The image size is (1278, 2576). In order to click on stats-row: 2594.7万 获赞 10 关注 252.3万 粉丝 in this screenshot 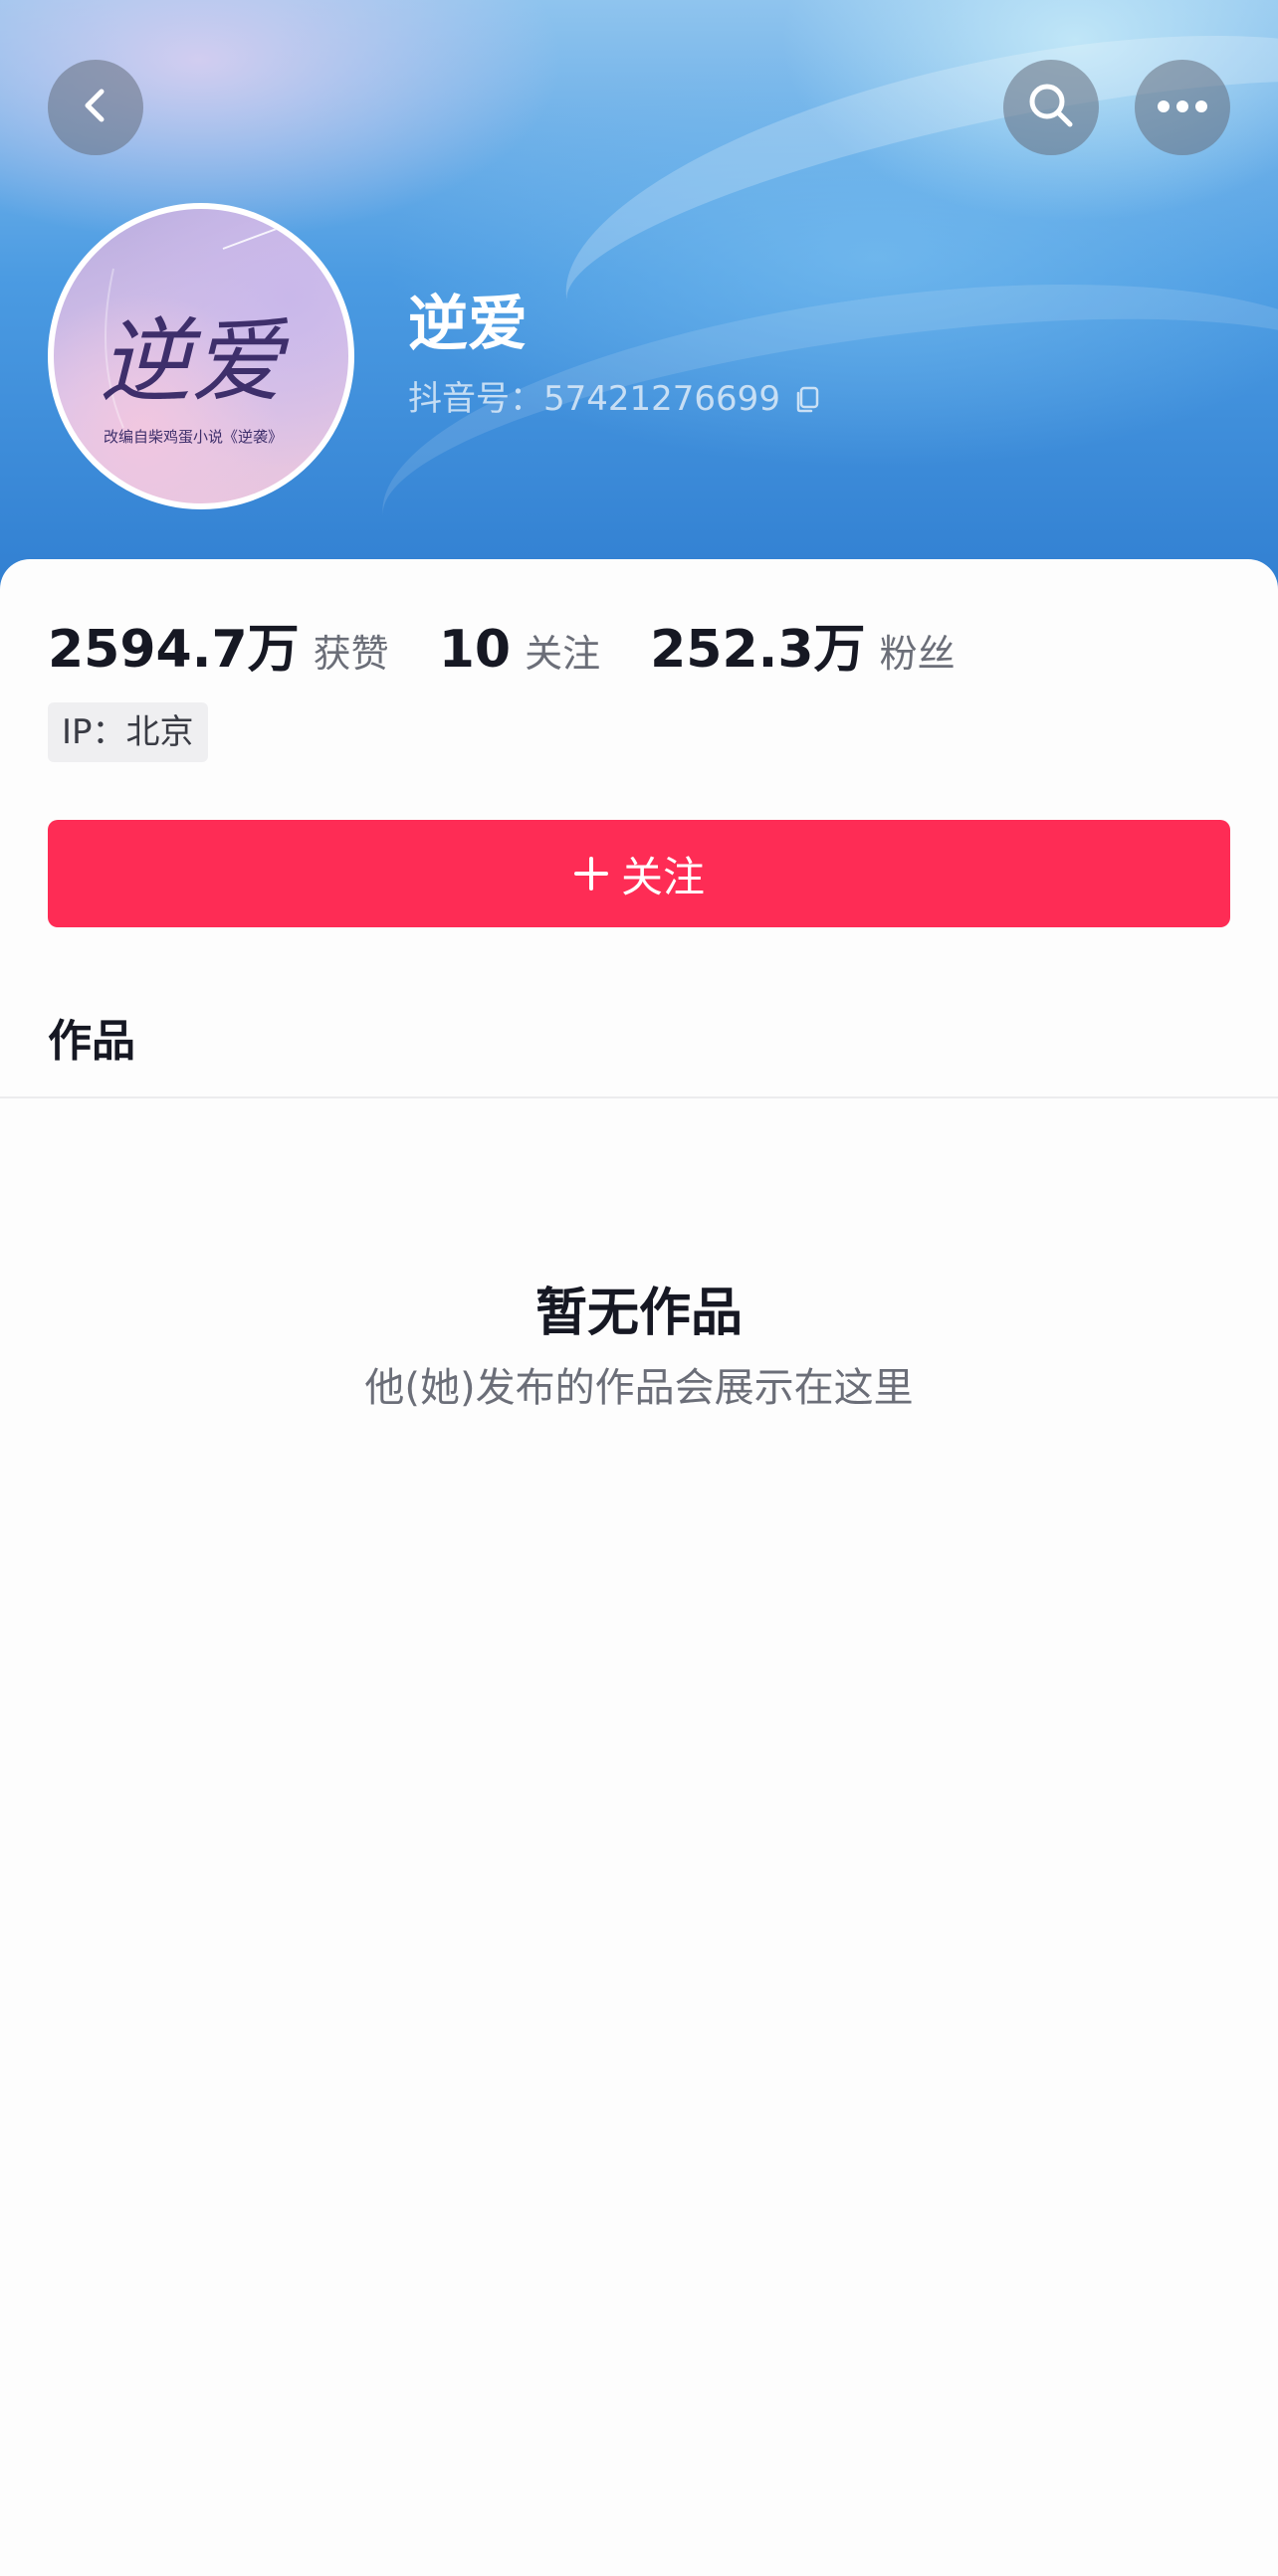, I will do `click(526, 644)`.